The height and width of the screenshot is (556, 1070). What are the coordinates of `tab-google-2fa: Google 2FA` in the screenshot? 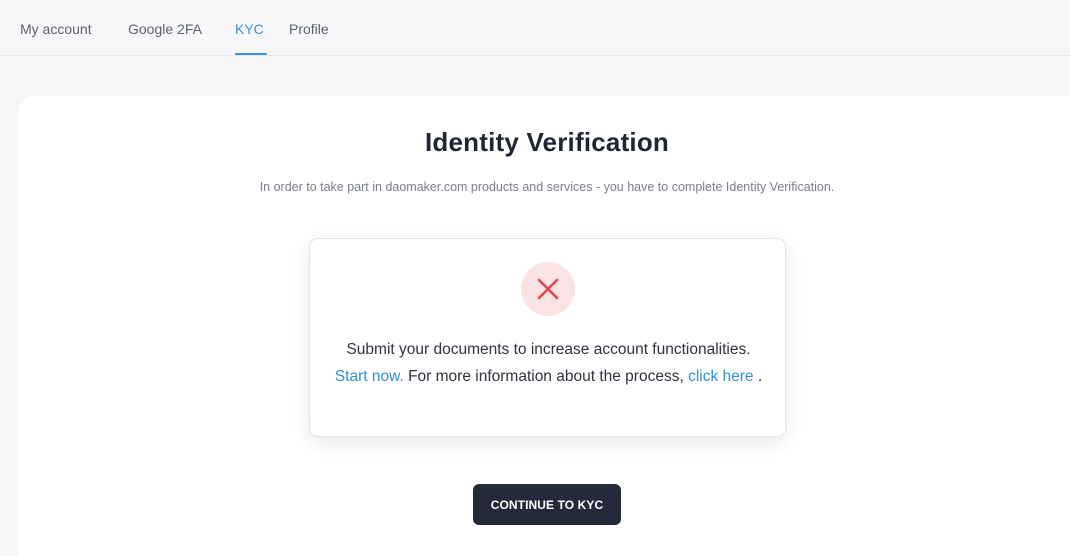 It's located at (165, 29).